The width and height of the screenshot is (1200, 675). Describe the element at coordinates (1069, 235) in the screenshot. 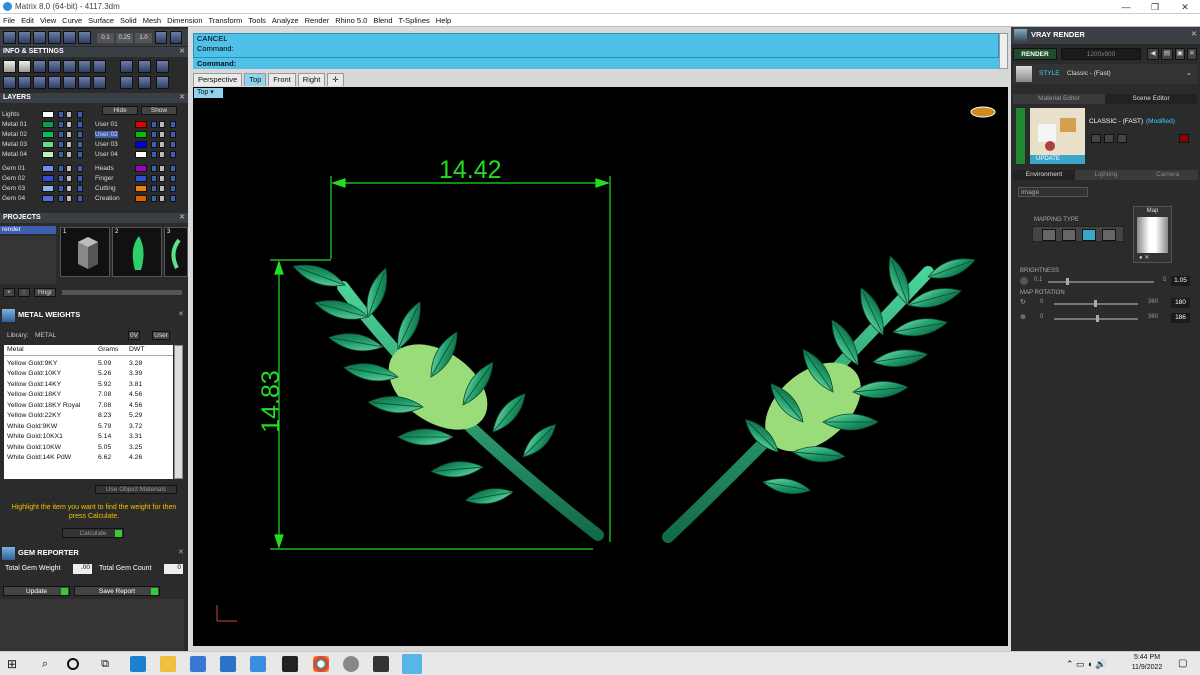

I see `mapping-cube-icon` at that location.